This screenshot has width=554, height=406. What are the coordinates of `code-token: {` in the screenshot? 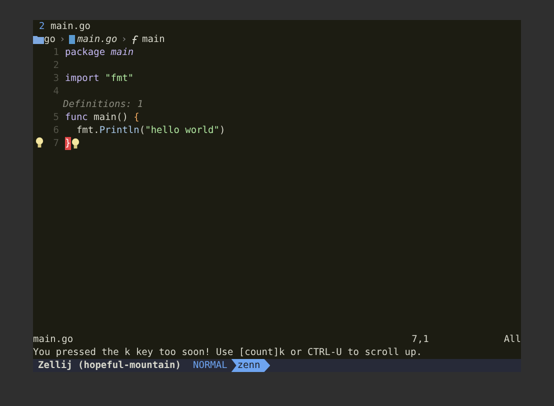 It's located at (137, 117).